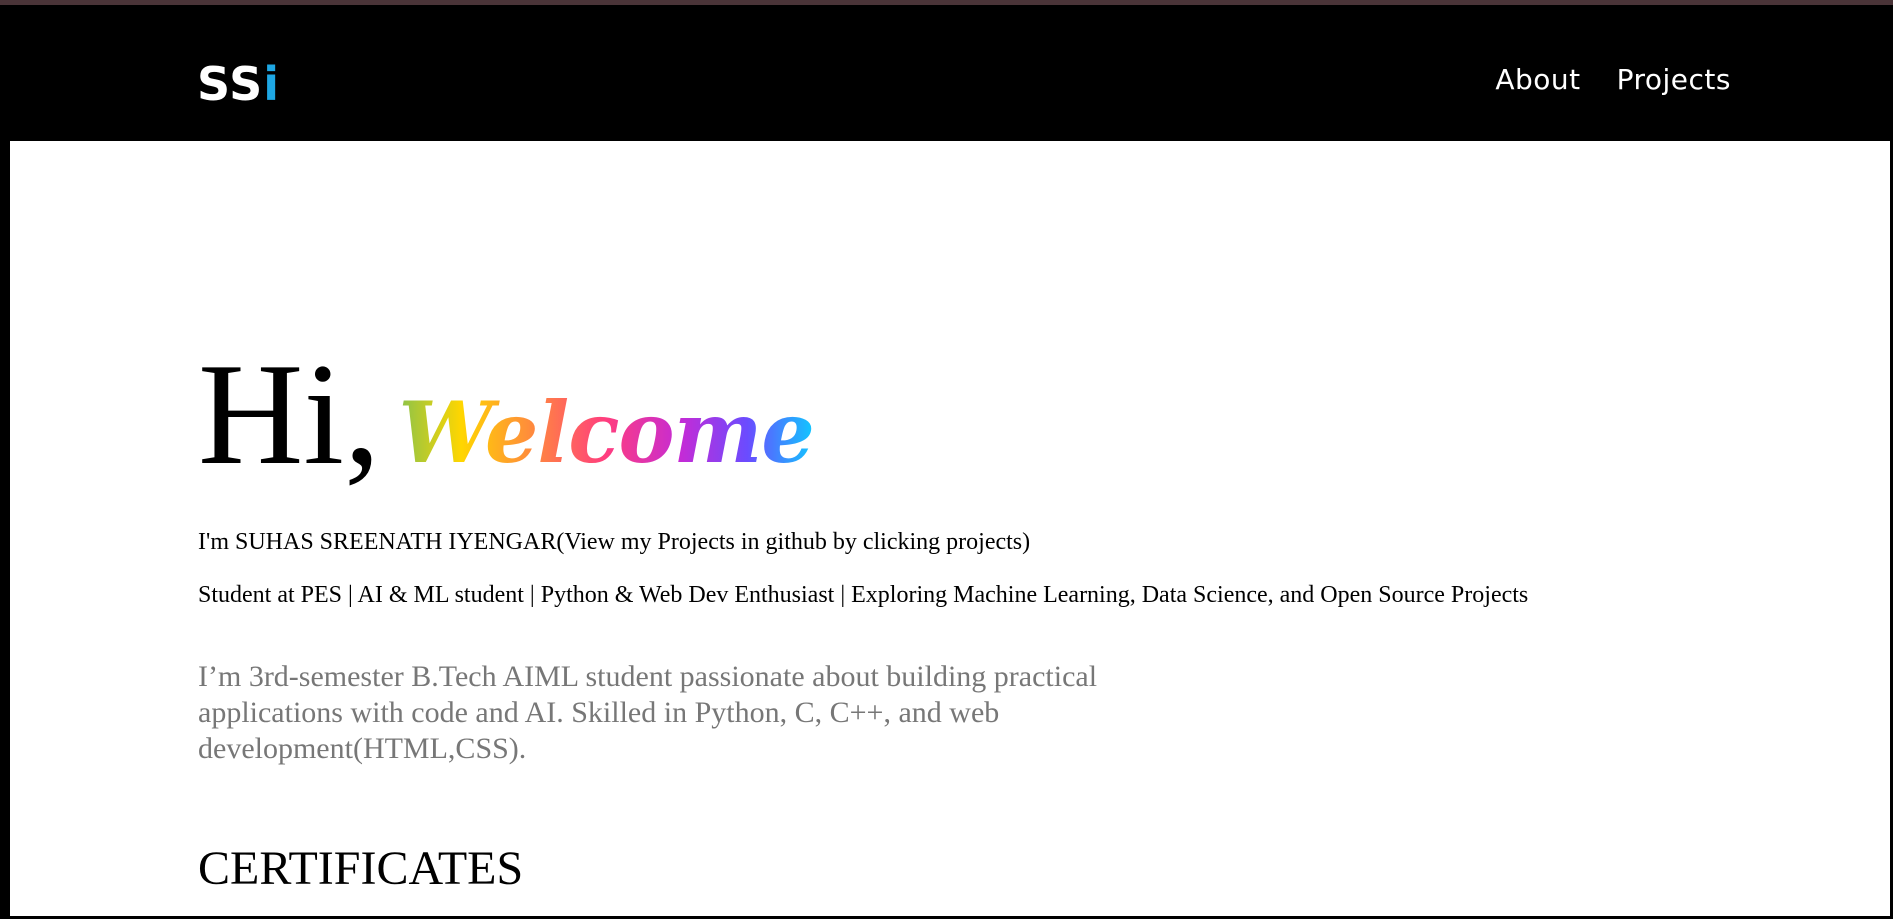 Image resolution: width=1893 pixels, height=919 pixels. I want to click on site-logo: SSi, so click(238, 84).